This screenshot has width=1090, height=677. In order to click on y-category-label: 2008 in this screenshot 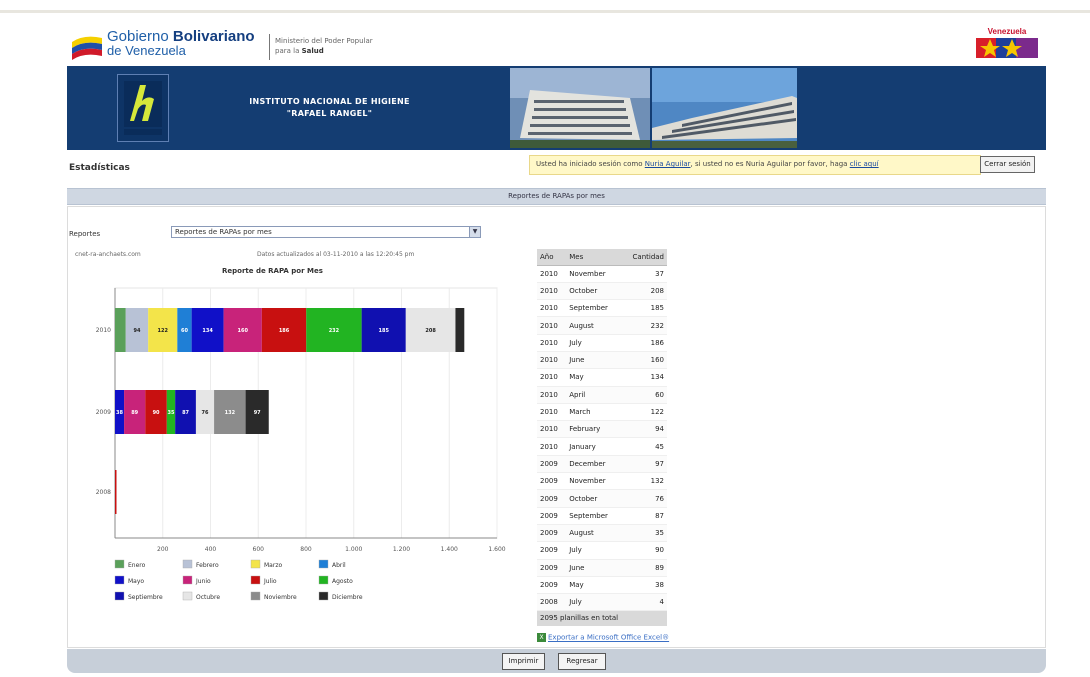, I will do `click(103, 492)`.